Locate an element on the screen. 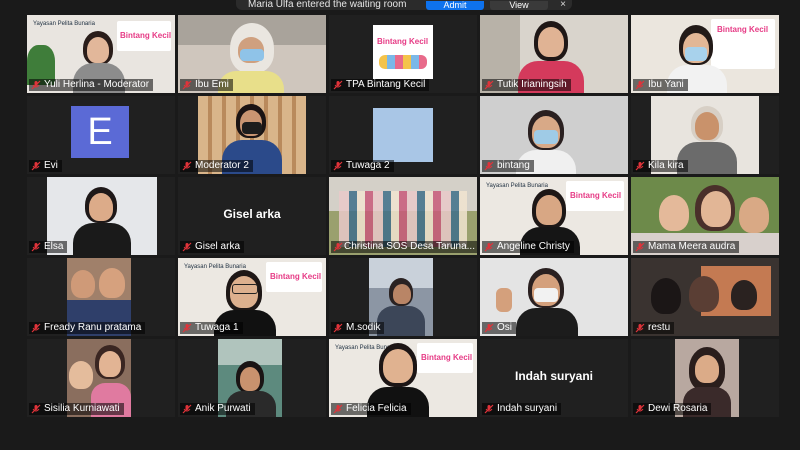 The image size is (800, 450). participant-tile: bintang is located at coordinates (554, 135).